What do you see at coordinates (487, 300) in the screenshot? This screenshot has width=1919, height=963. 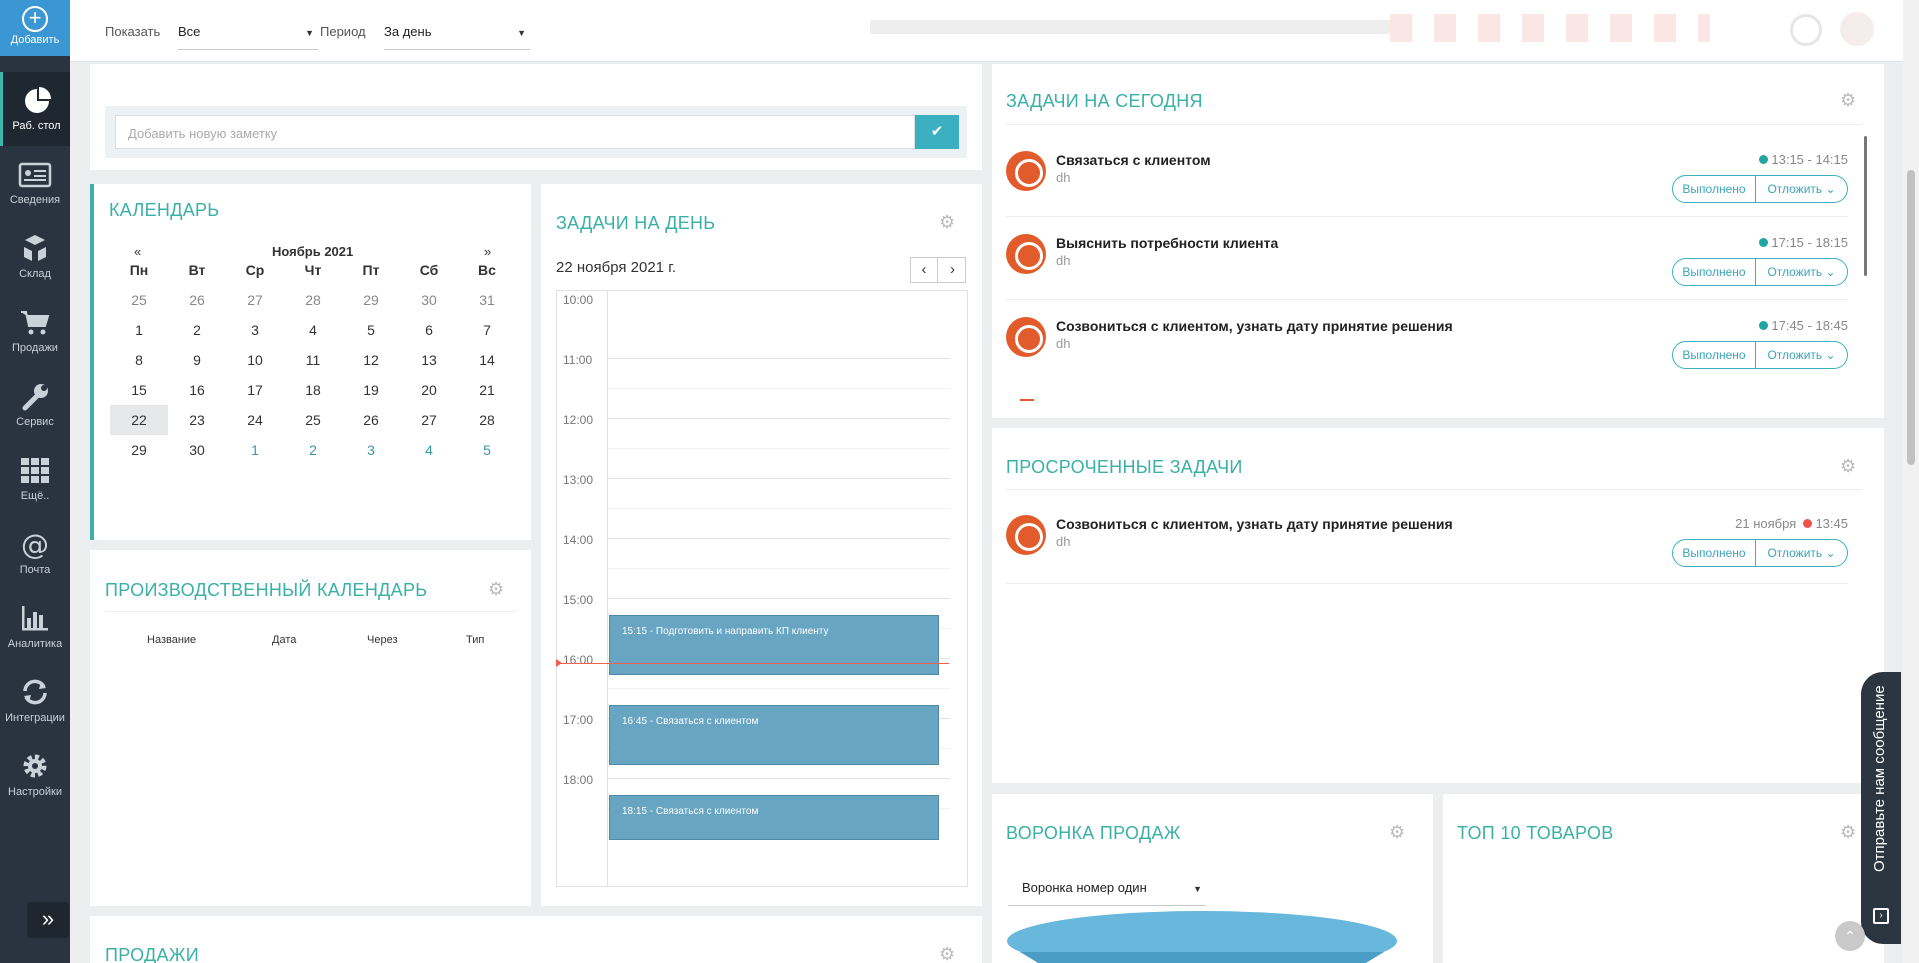 I see `calendar-day: 31` at bounding box center [487, 300].